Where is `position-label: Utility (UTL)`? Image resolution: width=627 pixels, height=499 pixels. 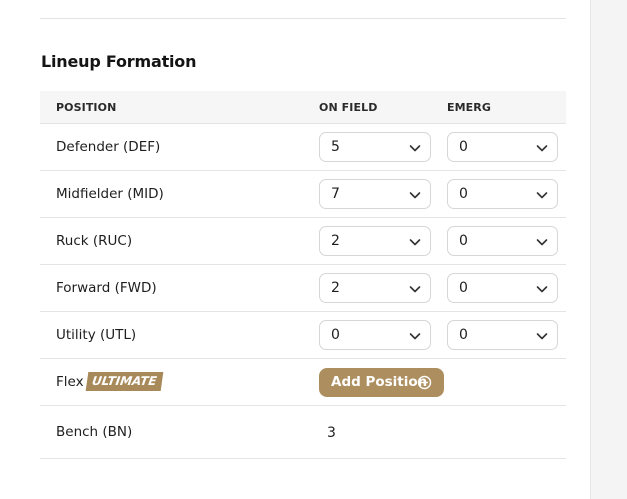
position-label: Utility (UTL) is located at coordinates (96, 335).